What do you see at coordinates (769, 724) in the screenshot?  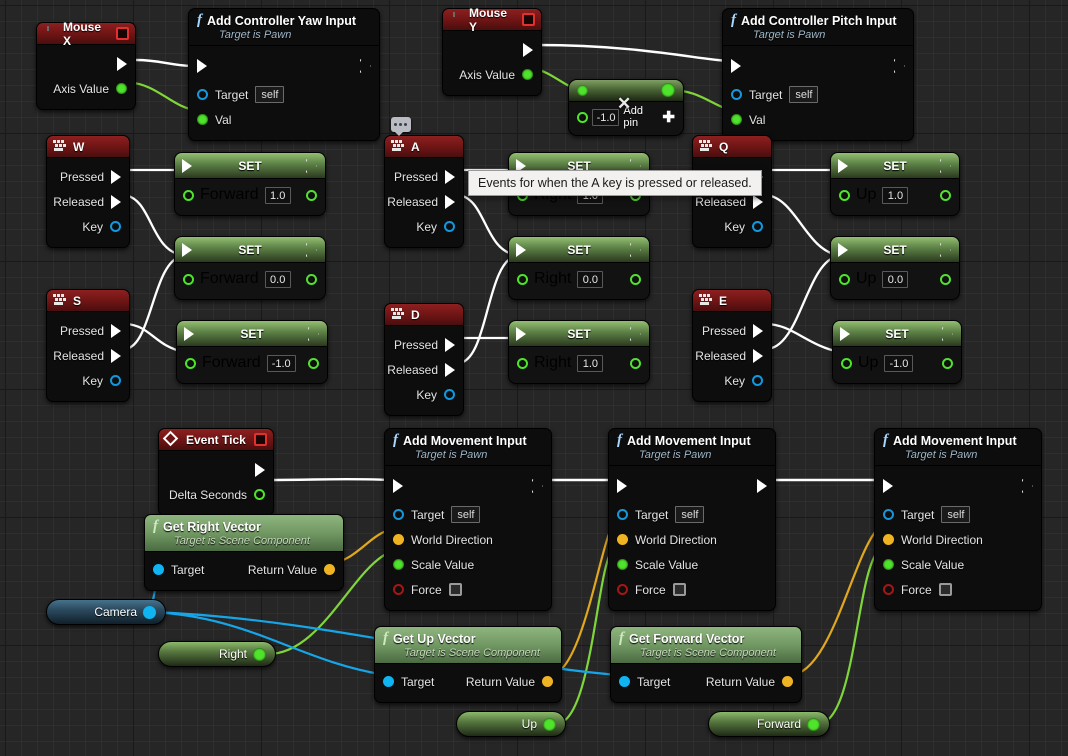 I see `variable-node-forward: Forward` at bounding box center [769, 724].